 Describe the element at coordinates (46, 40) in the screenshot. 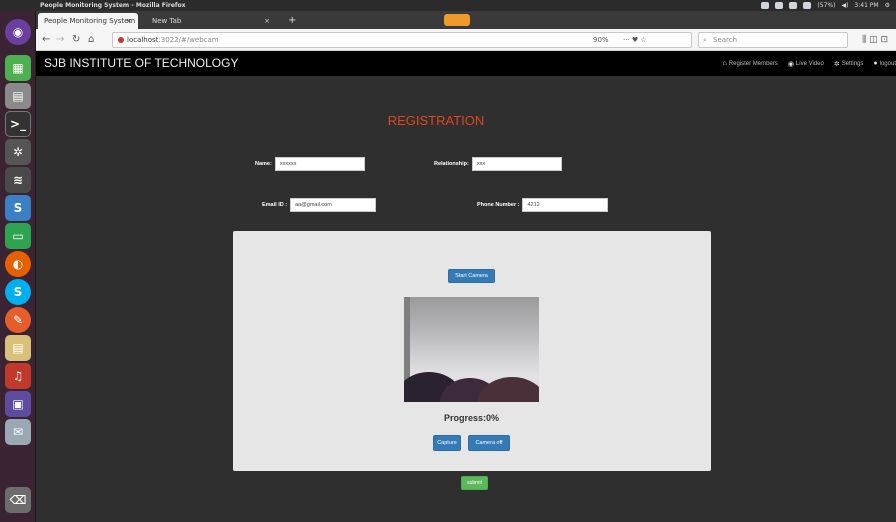

I see `back-arrow-icon: ←` at that location.